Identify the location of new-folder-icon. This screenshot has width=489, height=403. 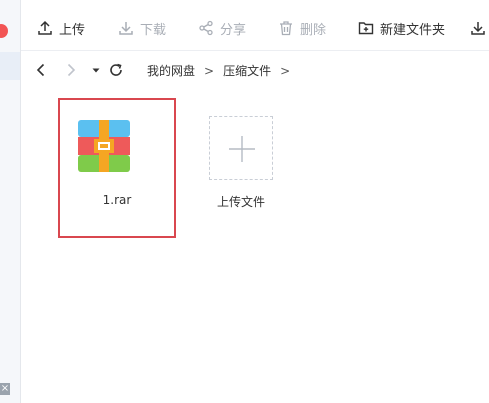
(366, 28).